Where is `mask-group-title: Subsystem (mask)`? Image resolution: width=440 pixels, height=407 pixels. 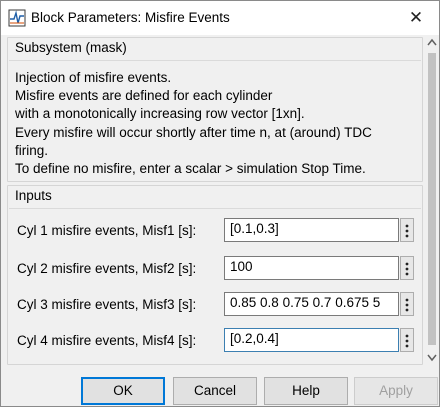 mask-group-title: Subsystem (mask) is located at coordinates (71, 47).